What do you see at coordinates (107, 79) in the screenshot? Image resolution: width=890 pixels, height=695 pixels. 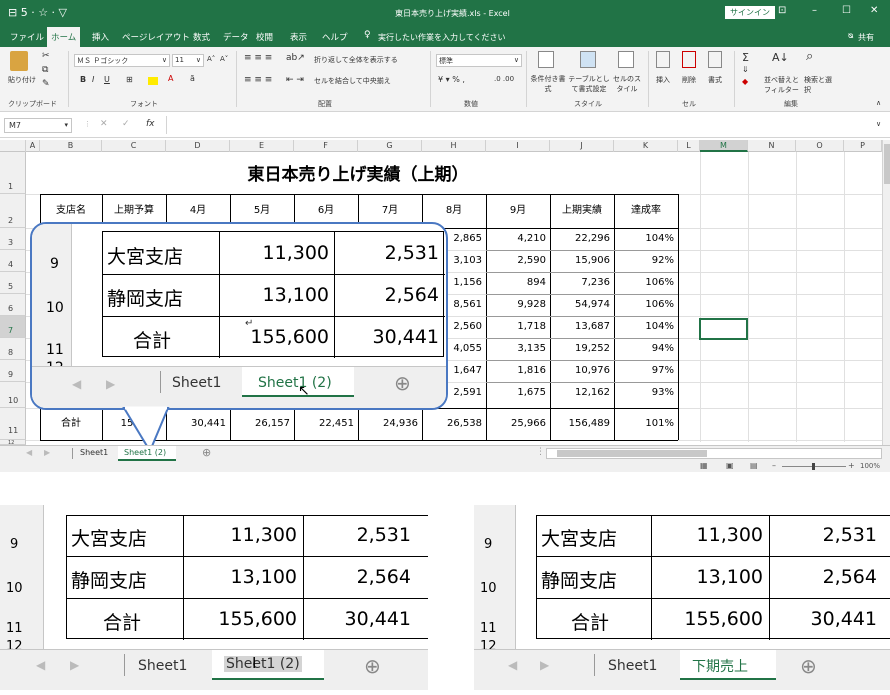 I see `underline-icon: U` at bounding box center [107, 79].